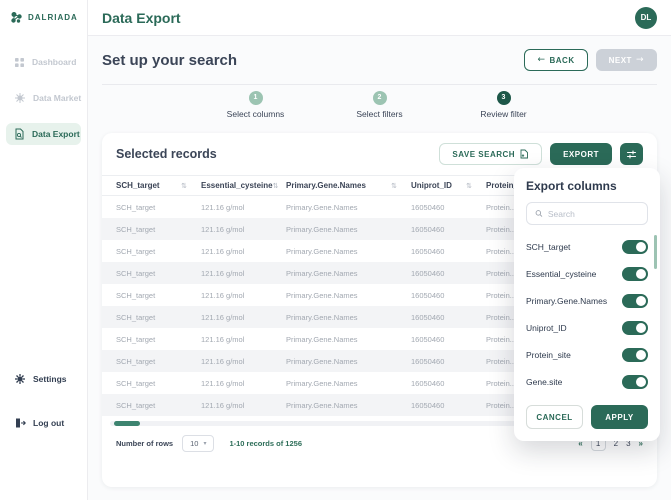  What do you see at coordinates (655, 252) in the screenshot?
I see `panel-scrollbar` at bounding box center [655, 252].